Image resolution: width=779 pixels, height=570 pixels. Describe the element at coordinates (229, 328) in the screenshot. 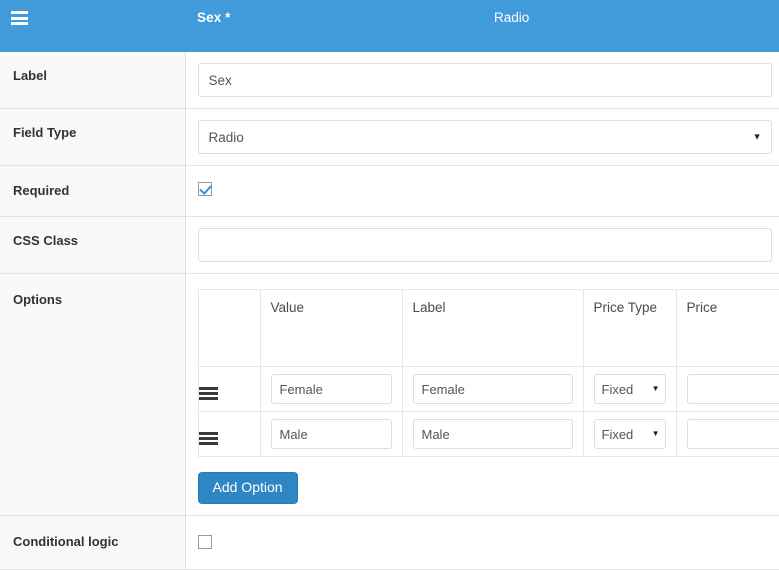

I see `options-header-handle` at that location.